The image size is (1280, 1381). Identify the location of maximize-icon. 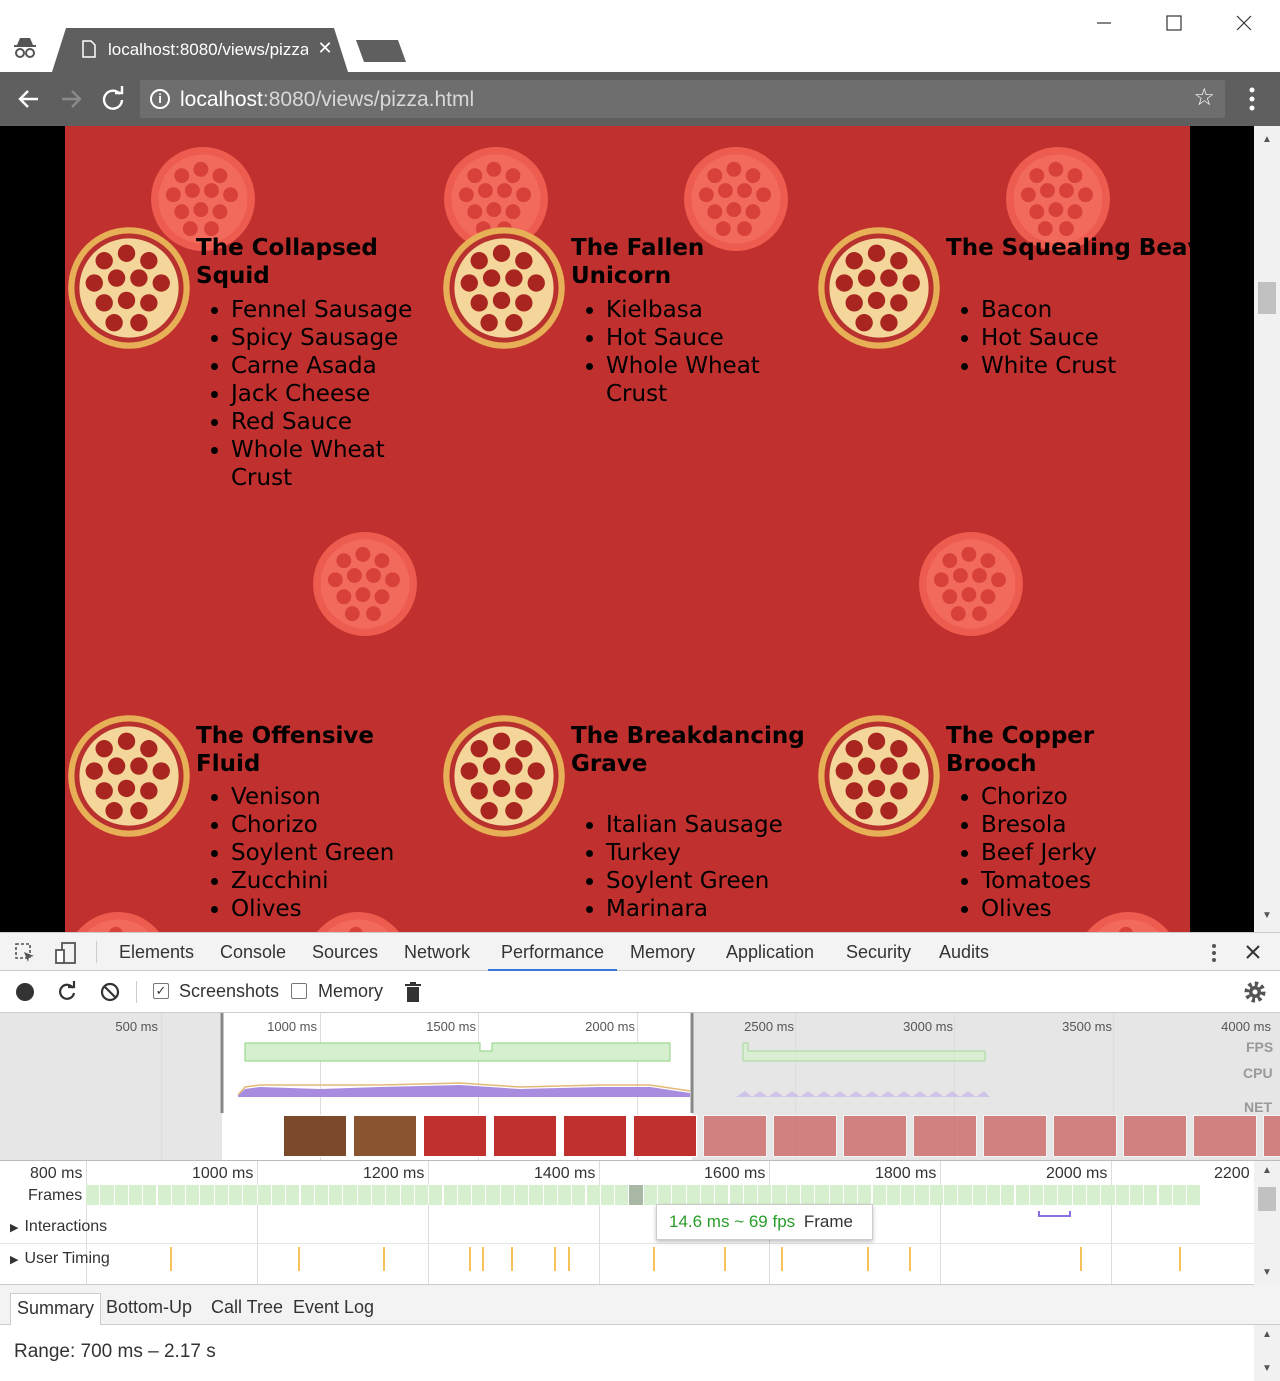
(1174, 23).